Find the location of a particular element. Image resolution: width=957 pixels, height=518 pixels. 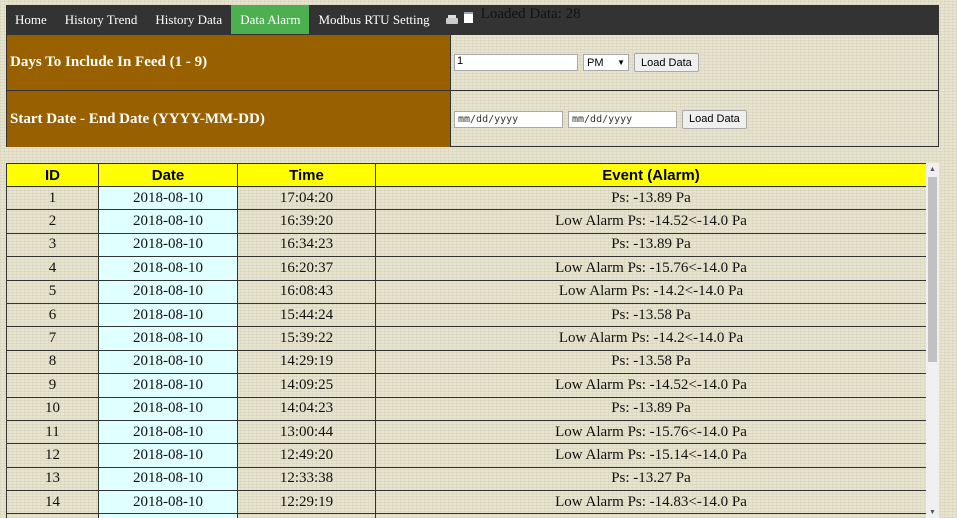

table-row: 13 2018-08-10 12:33:38 Ps: -13.27 Pa is located at coordinates (466, 479).